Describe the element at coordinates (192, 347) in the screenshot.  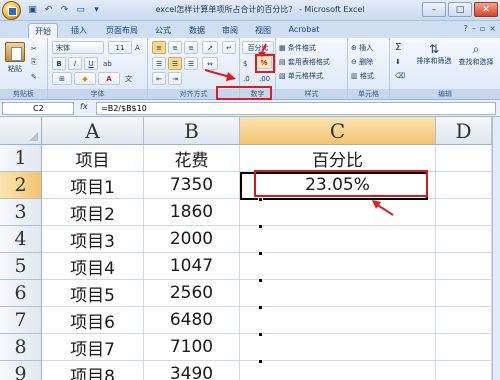
I see `cell-b8: 7100` at that location.